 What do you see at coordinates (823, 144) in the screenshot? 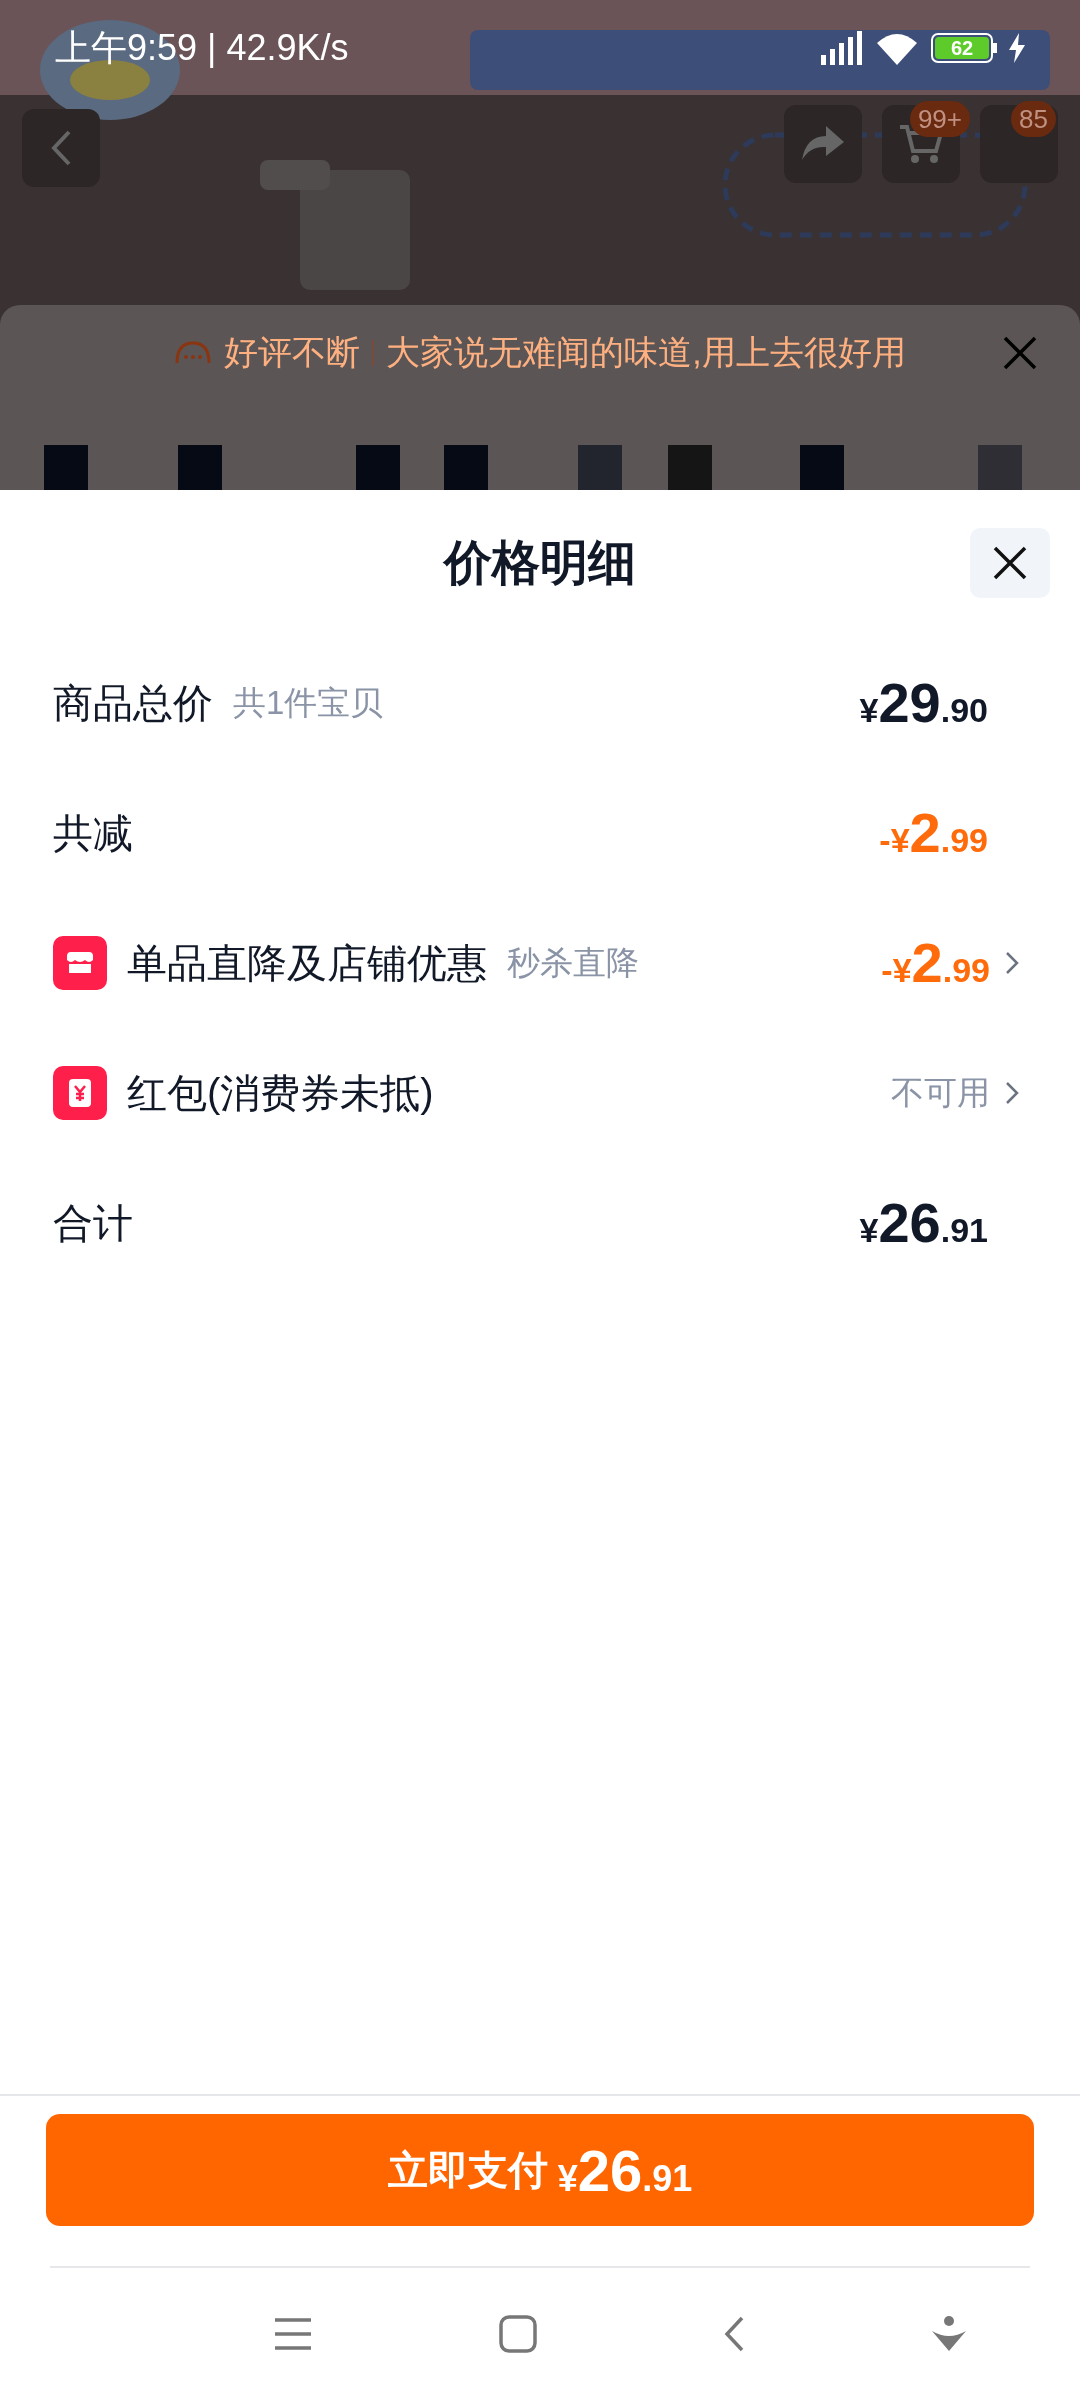
I see `share-button` at bounding box center [823, 144].